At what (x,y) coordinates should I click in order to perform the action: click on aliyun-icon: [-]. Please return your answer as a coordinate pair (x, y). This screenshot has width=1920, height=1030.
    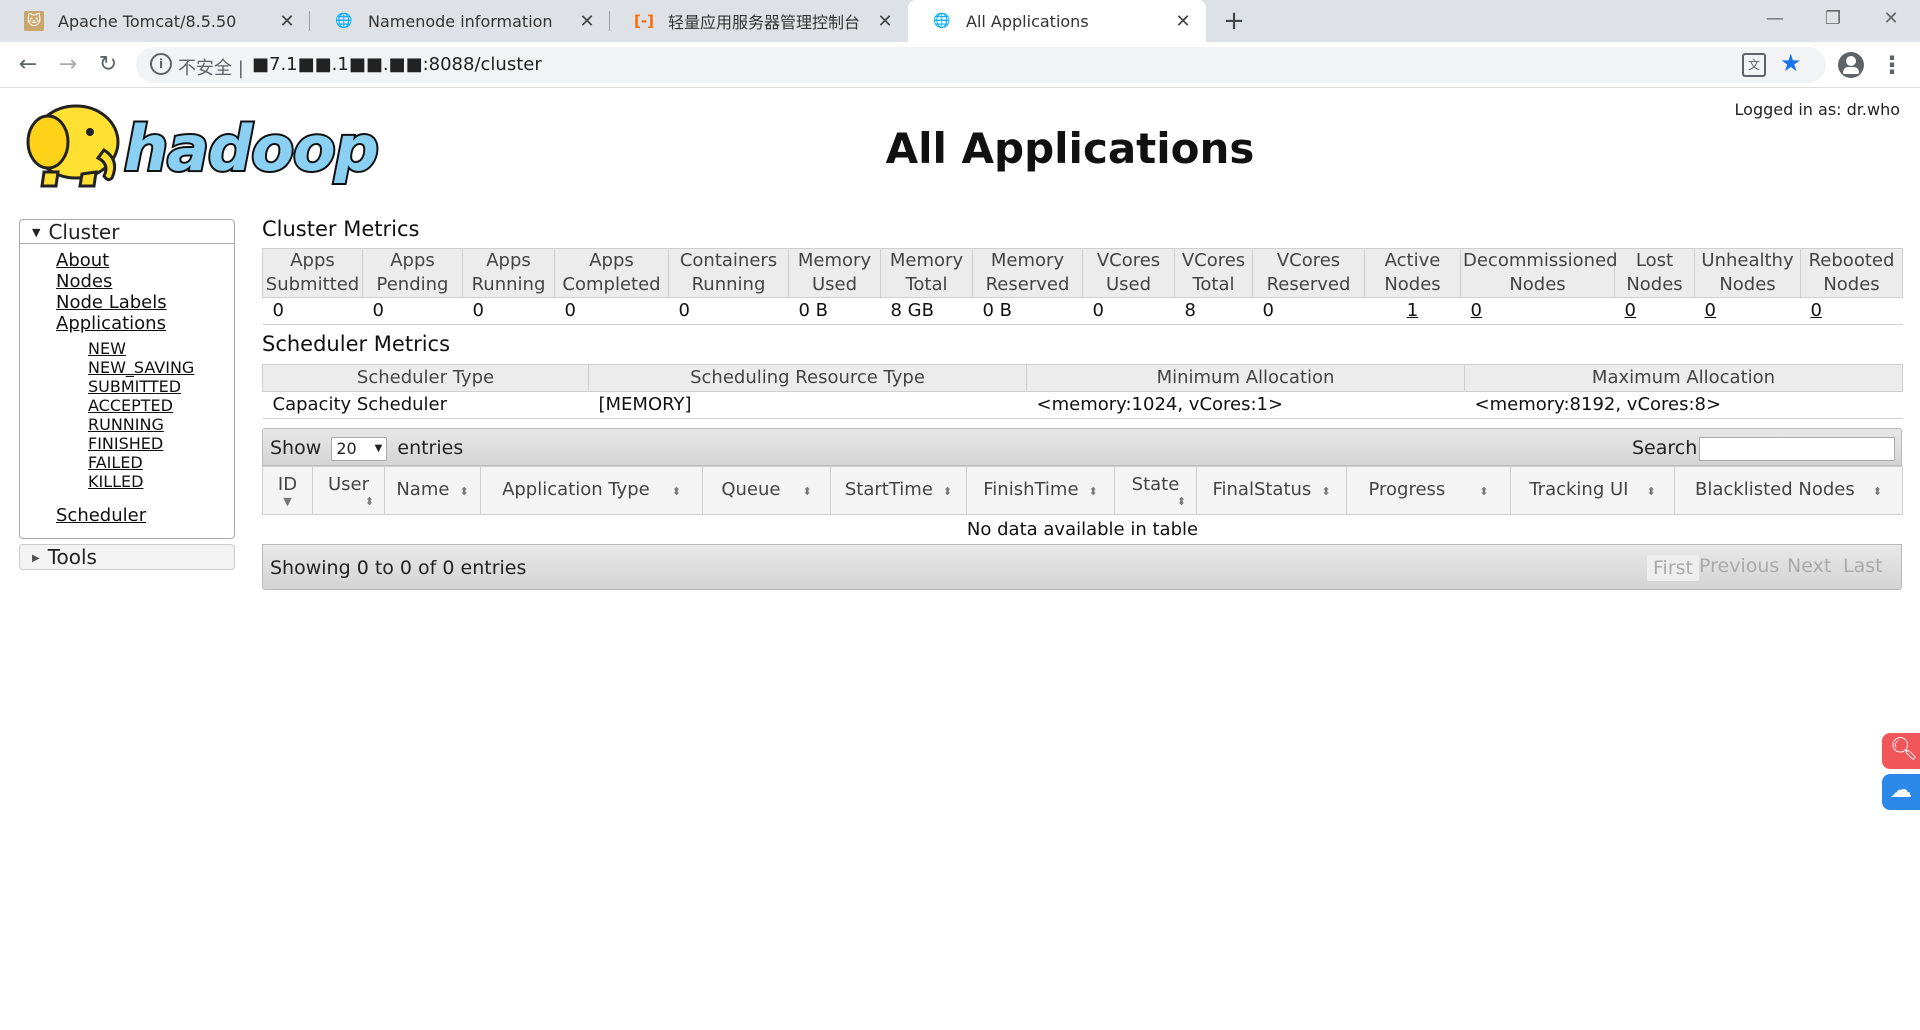
    Looking at the image, I should click on (644, 21).